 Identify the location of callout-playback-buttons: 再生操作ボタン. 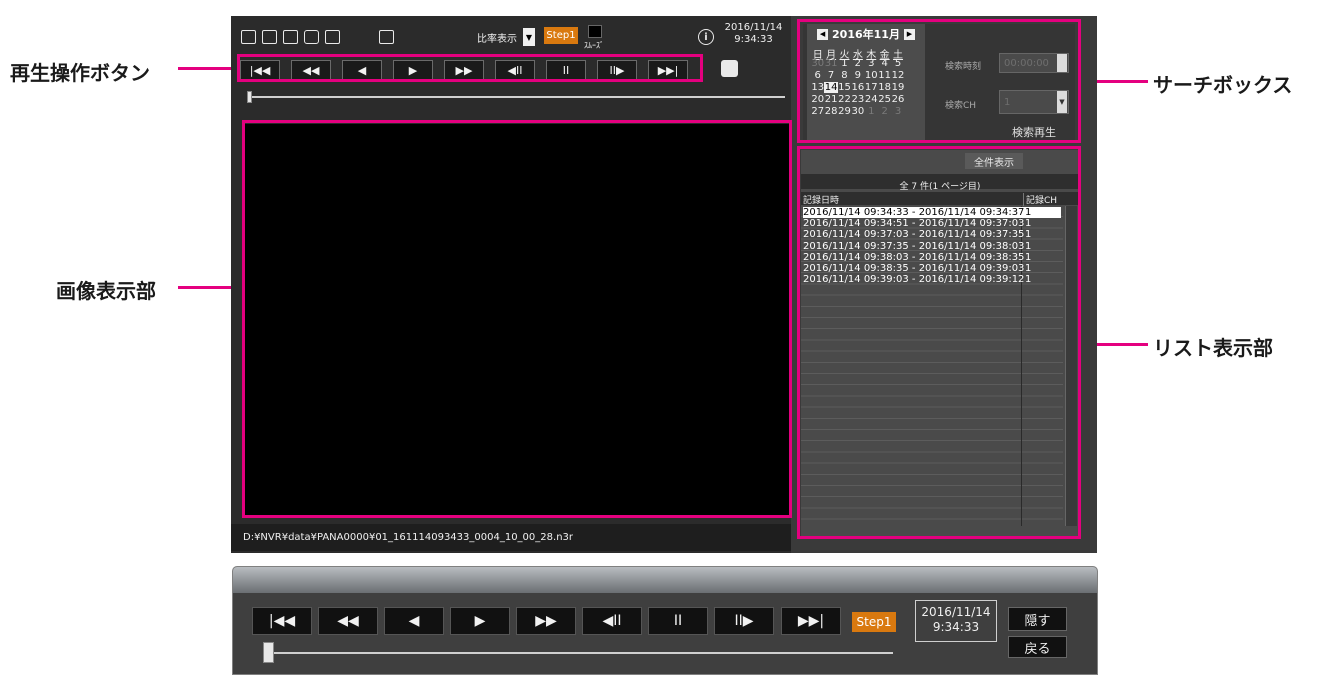
(80, 73).